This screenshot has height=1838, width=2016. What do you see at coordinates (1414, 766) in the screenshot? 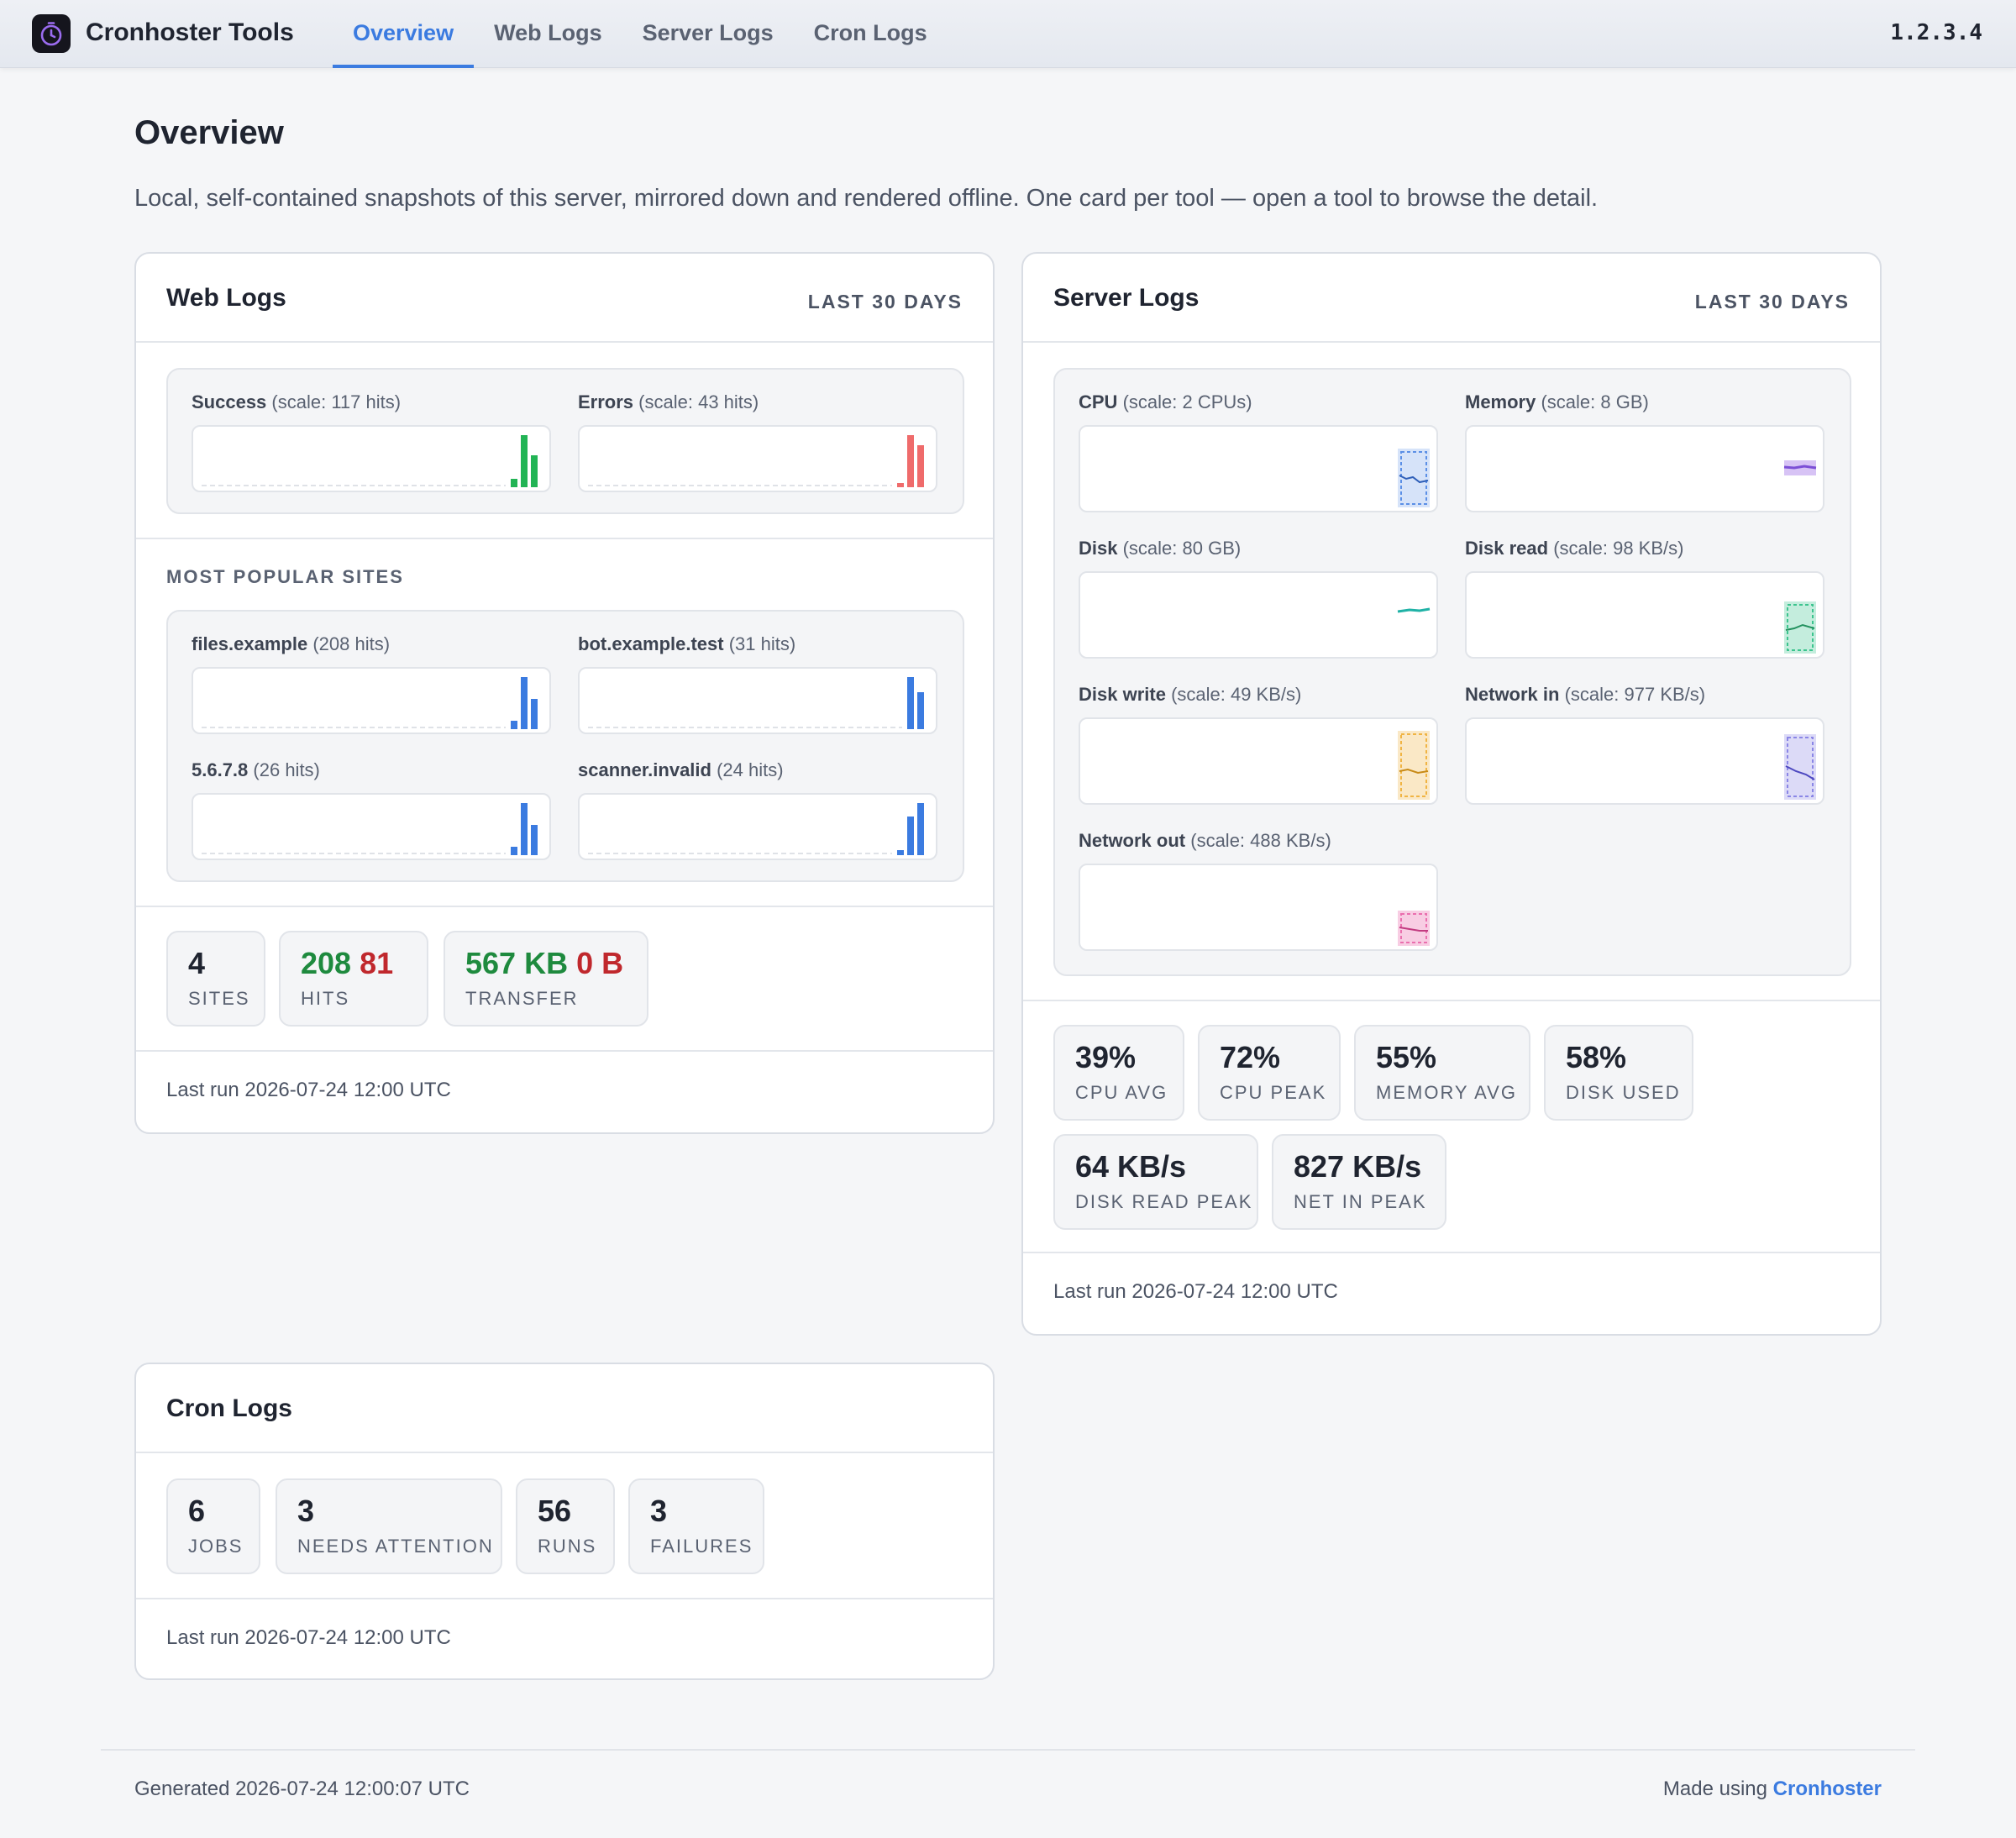
I see `spark-area` at bounding box center [1414, 766].